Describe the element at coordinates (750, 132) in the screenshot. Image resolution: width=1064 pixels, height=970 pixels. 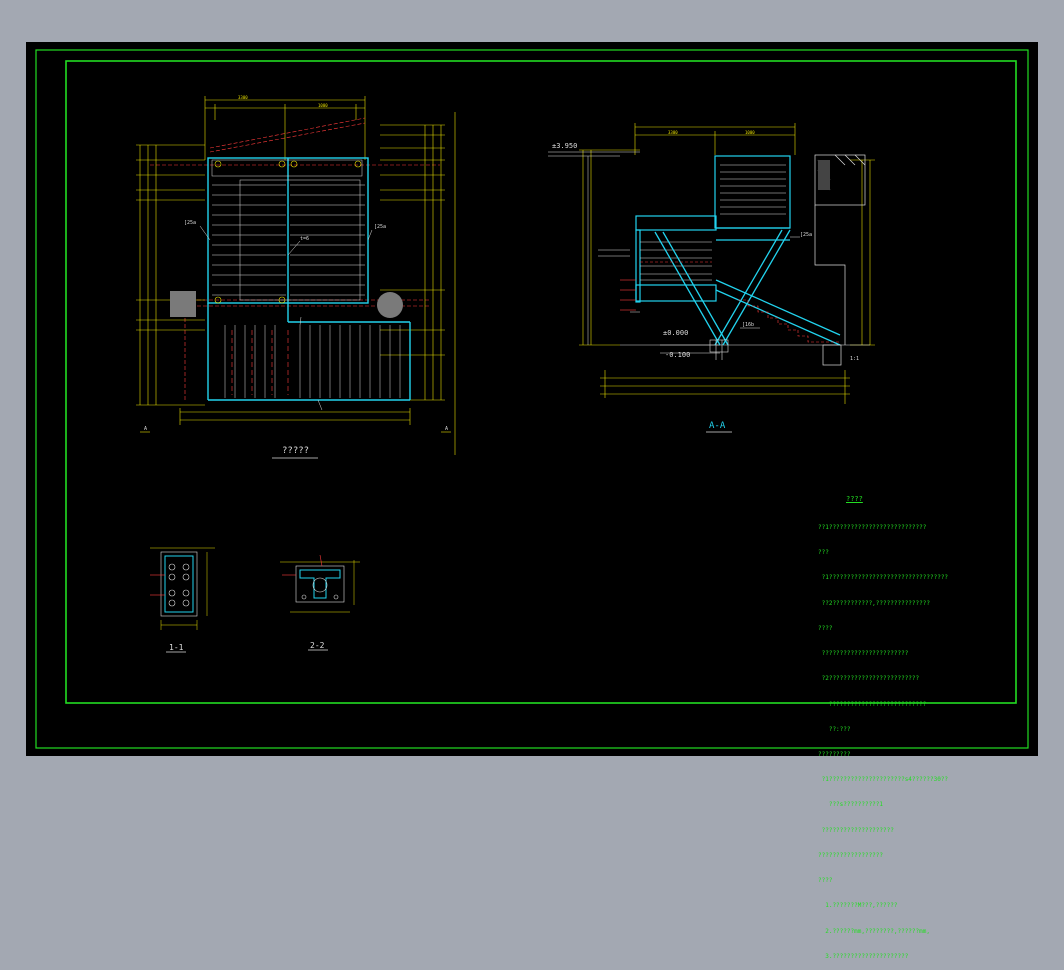
I see `section-dim-2: 1000` at that location.